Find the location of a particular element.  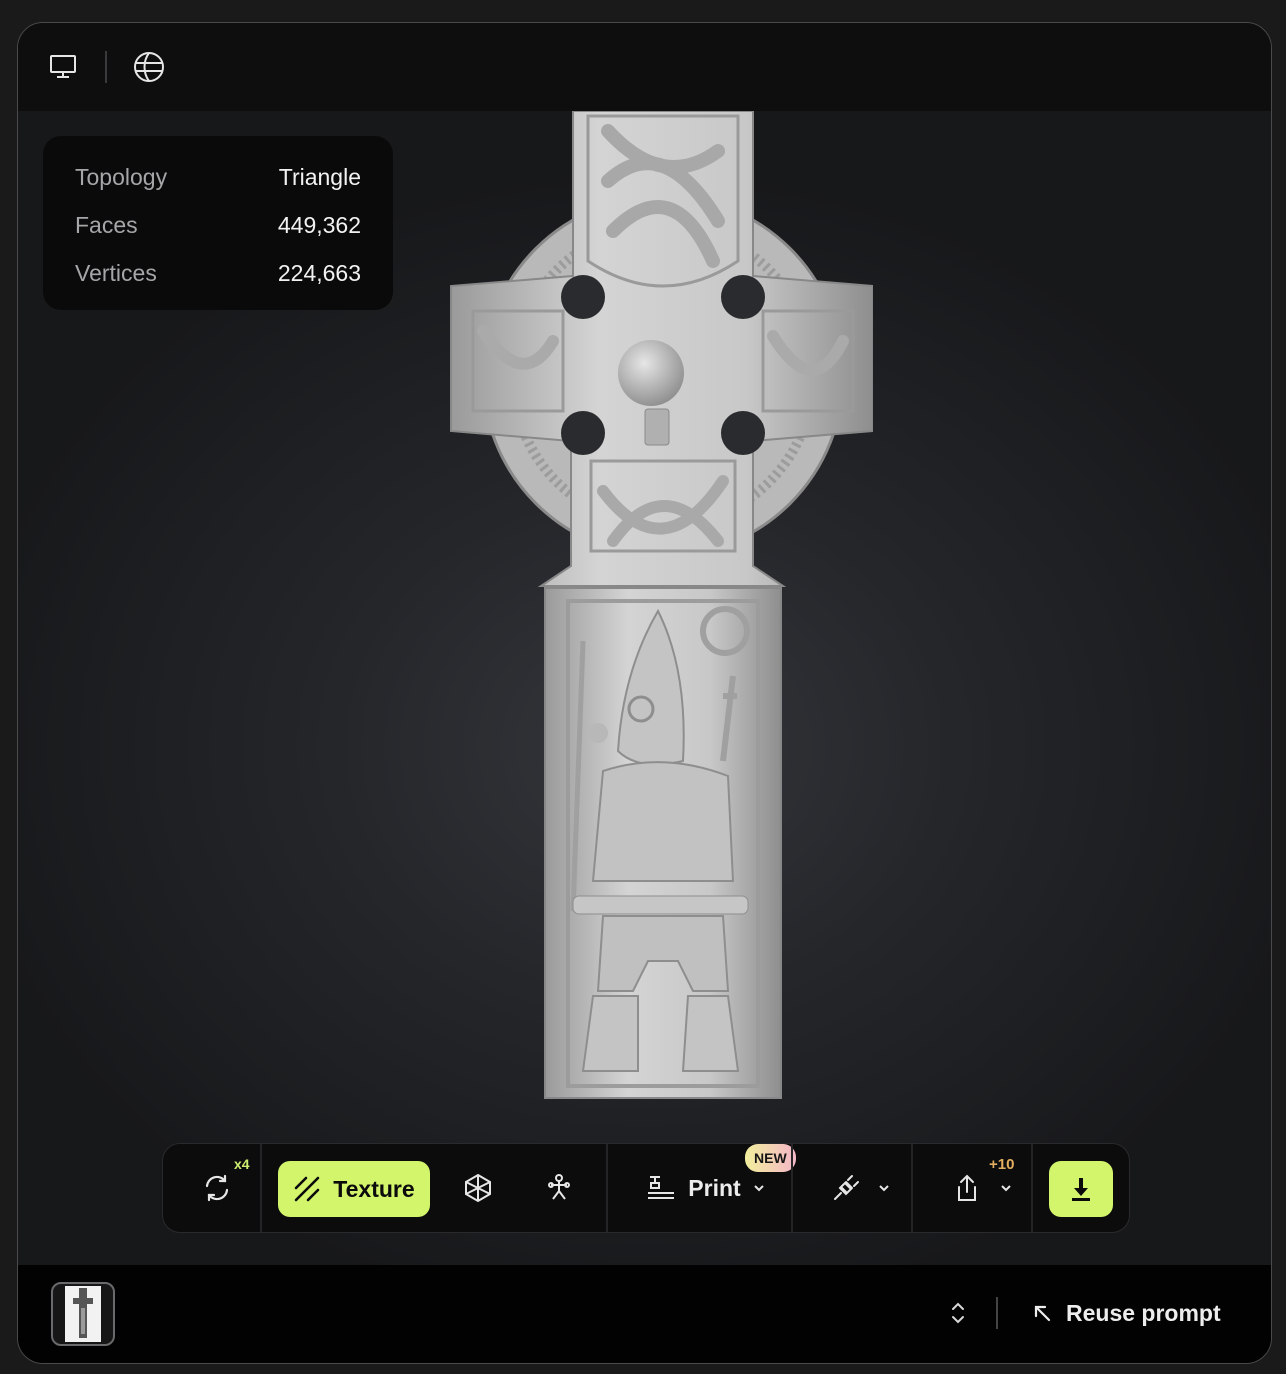

rig-figure-icon is located at coordinates (559, 1187).